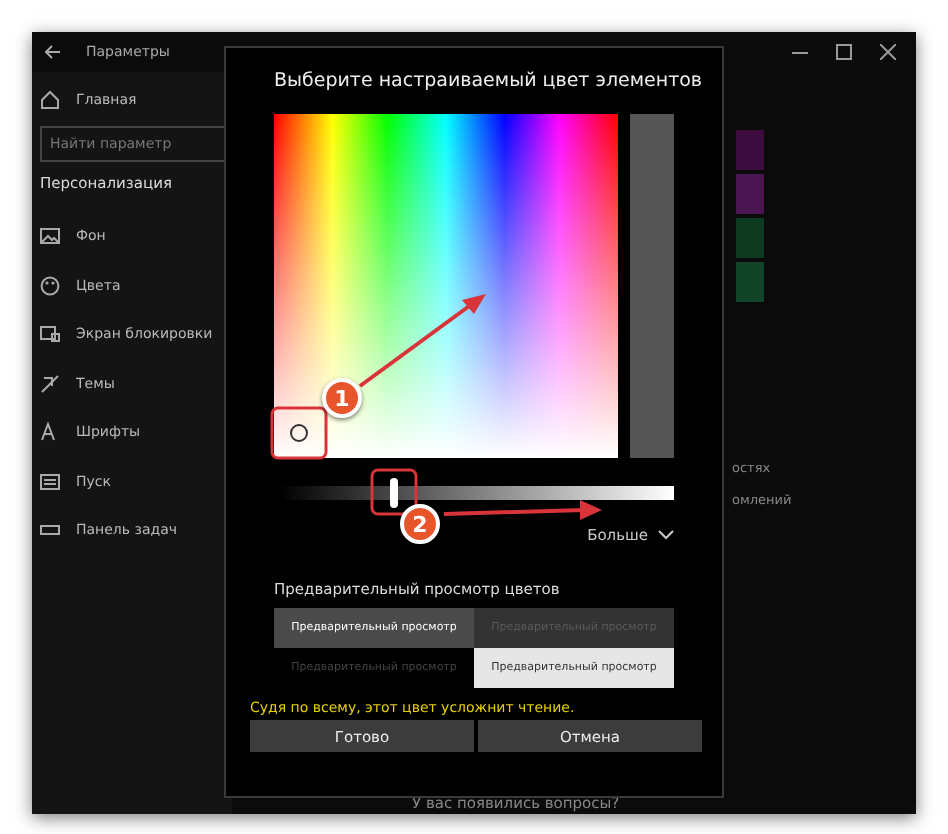  What do you see at coordinates (486, 83) in the screenshot?
I see `dialog-title: Выберите настраиваемый цвет элементов` at bounding box center [486, 83].